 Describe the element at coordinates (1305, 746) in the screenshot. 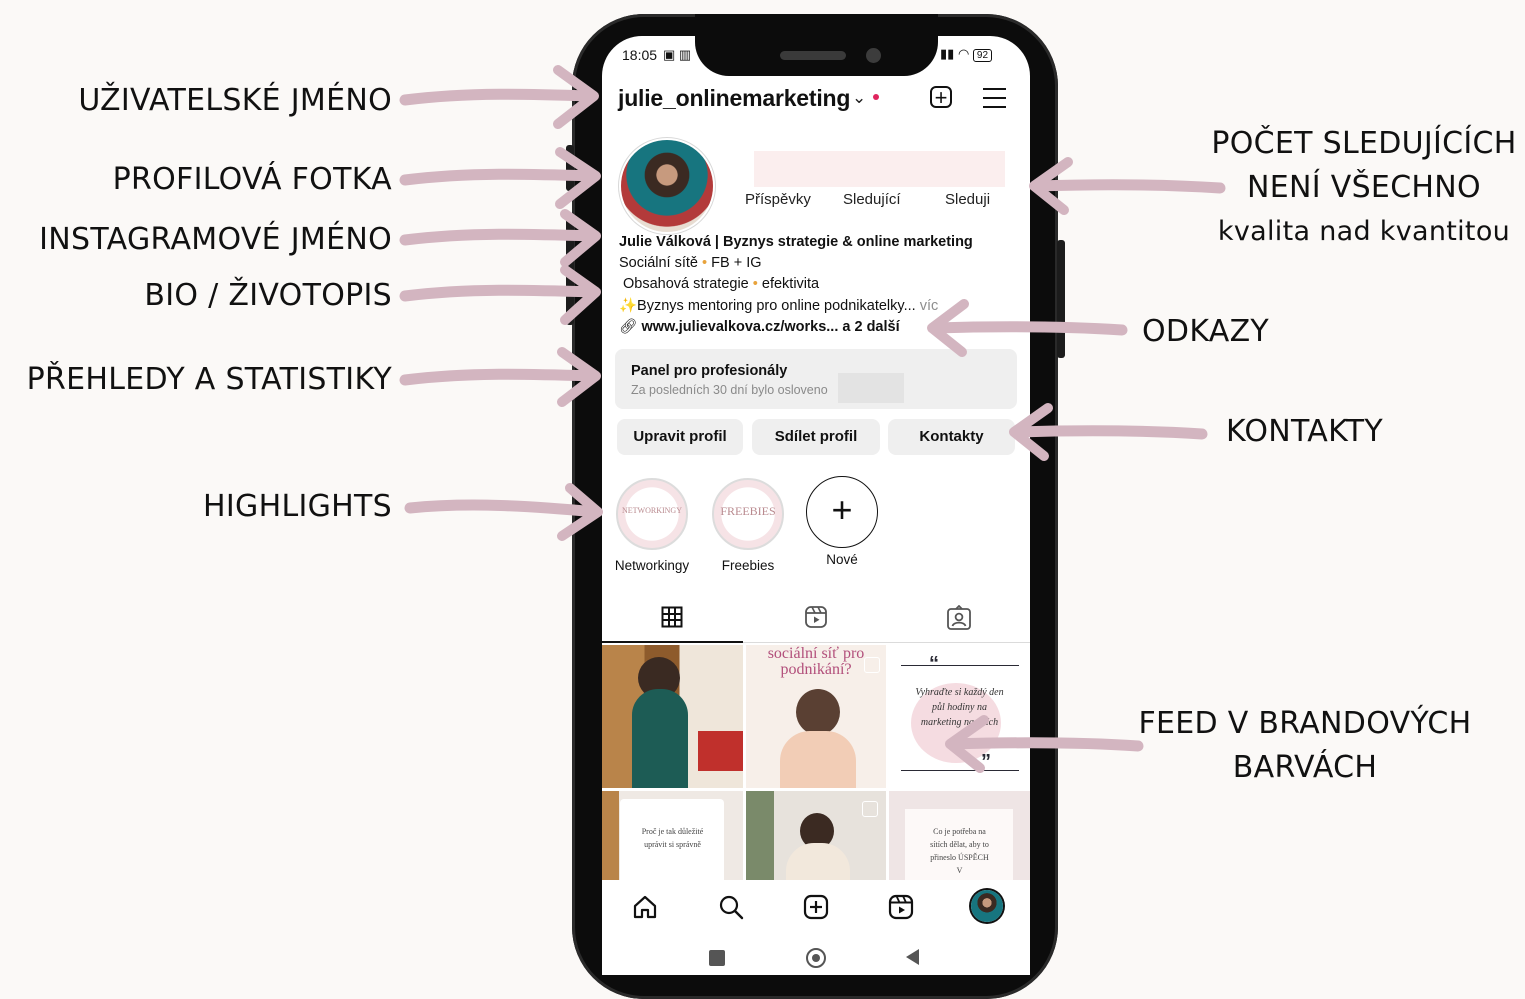

I see `label-feed: FEED V BRANDOVÝCH BARVÁCH` at that location.